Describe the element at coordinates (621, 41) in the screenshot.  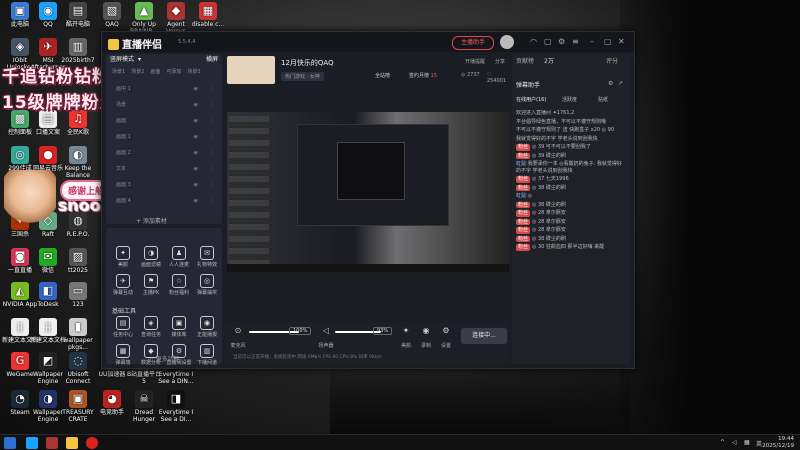
I see `close-icon: ✕` at that location.